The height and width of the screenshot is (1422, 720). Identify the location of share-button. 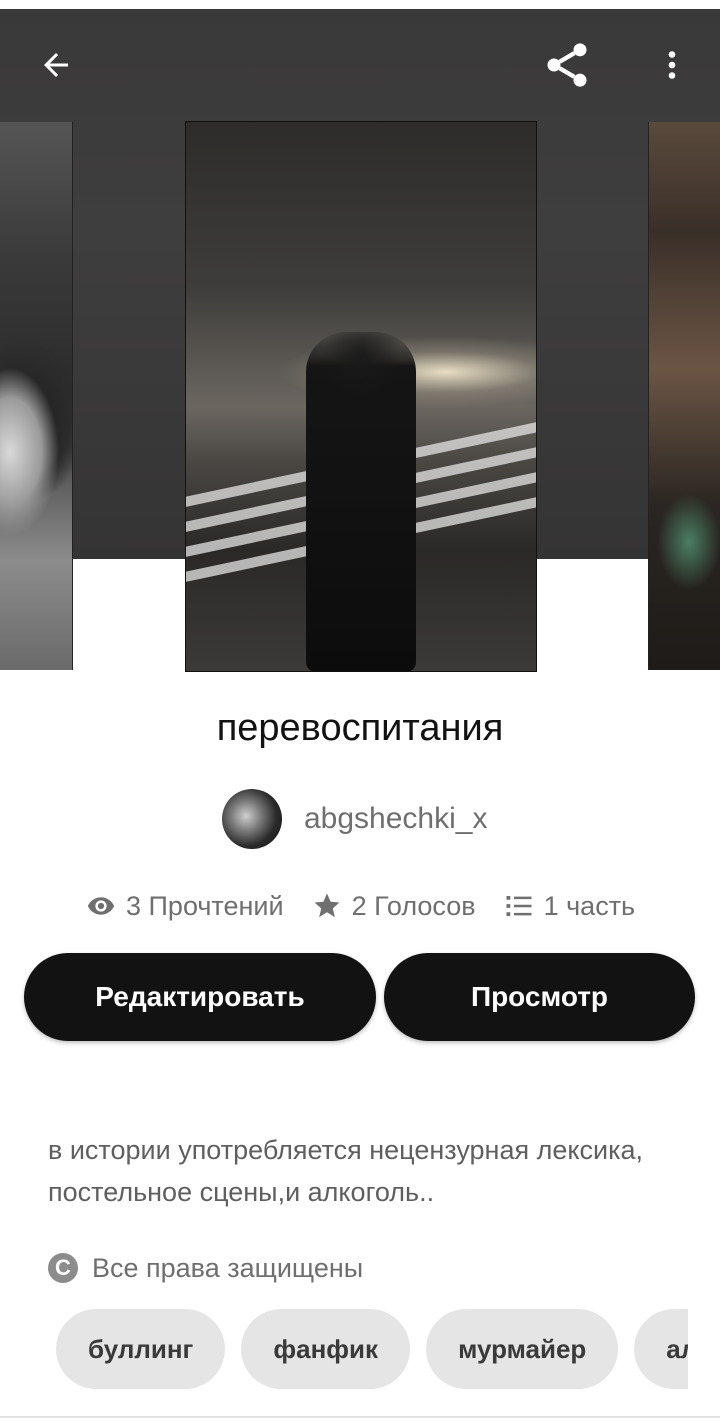
(567, 65).